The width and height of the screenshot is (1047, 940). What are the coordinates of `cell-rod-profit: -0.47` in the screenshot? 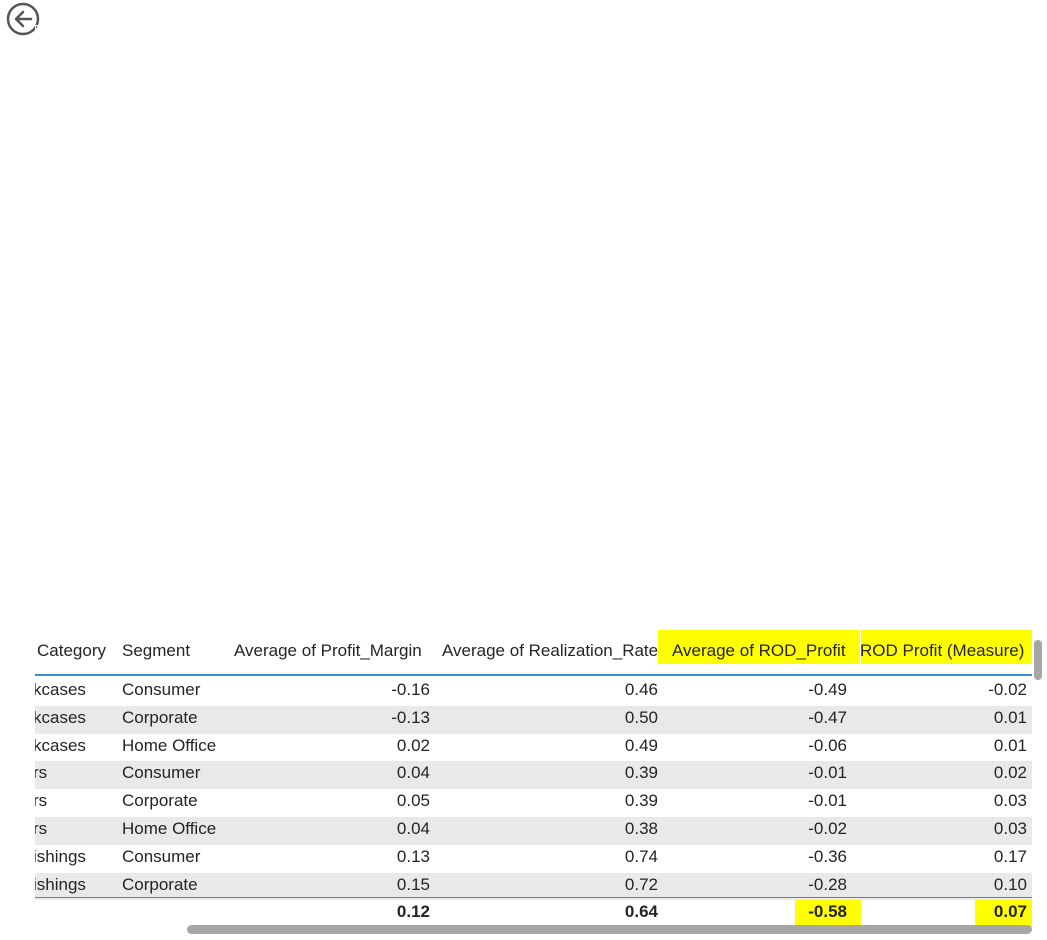 It's located at (827, 717).